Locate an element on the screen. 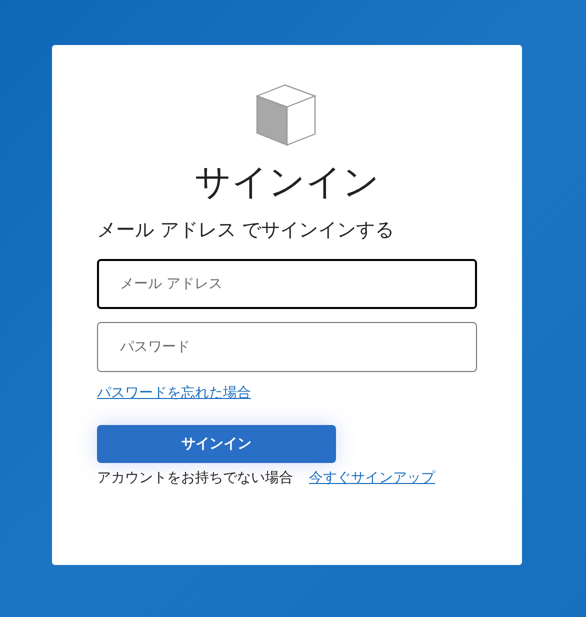  subtitle: メール アドレス でサインインする is located at coordinates (246, 230).